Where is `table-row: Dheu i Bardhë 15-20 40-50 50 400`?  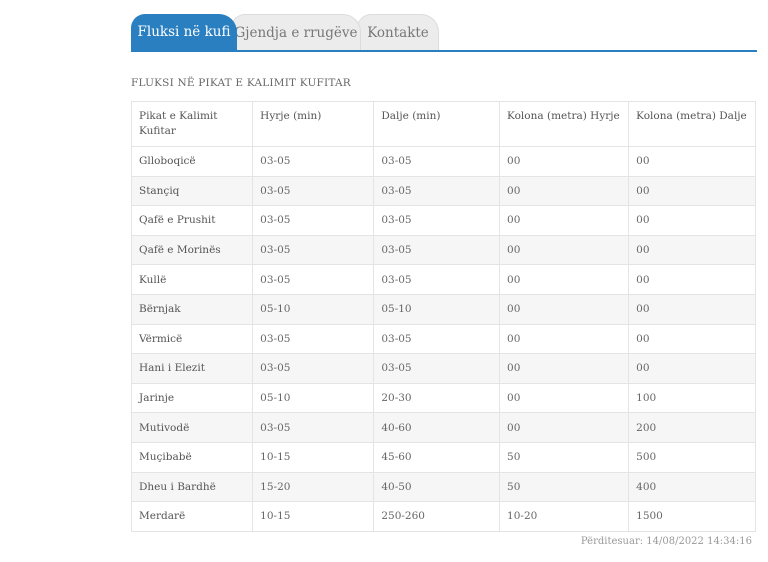 table-row: Dheu i Bardhë 15-20 40-50 50 400 is located at coordinates (443, 487).